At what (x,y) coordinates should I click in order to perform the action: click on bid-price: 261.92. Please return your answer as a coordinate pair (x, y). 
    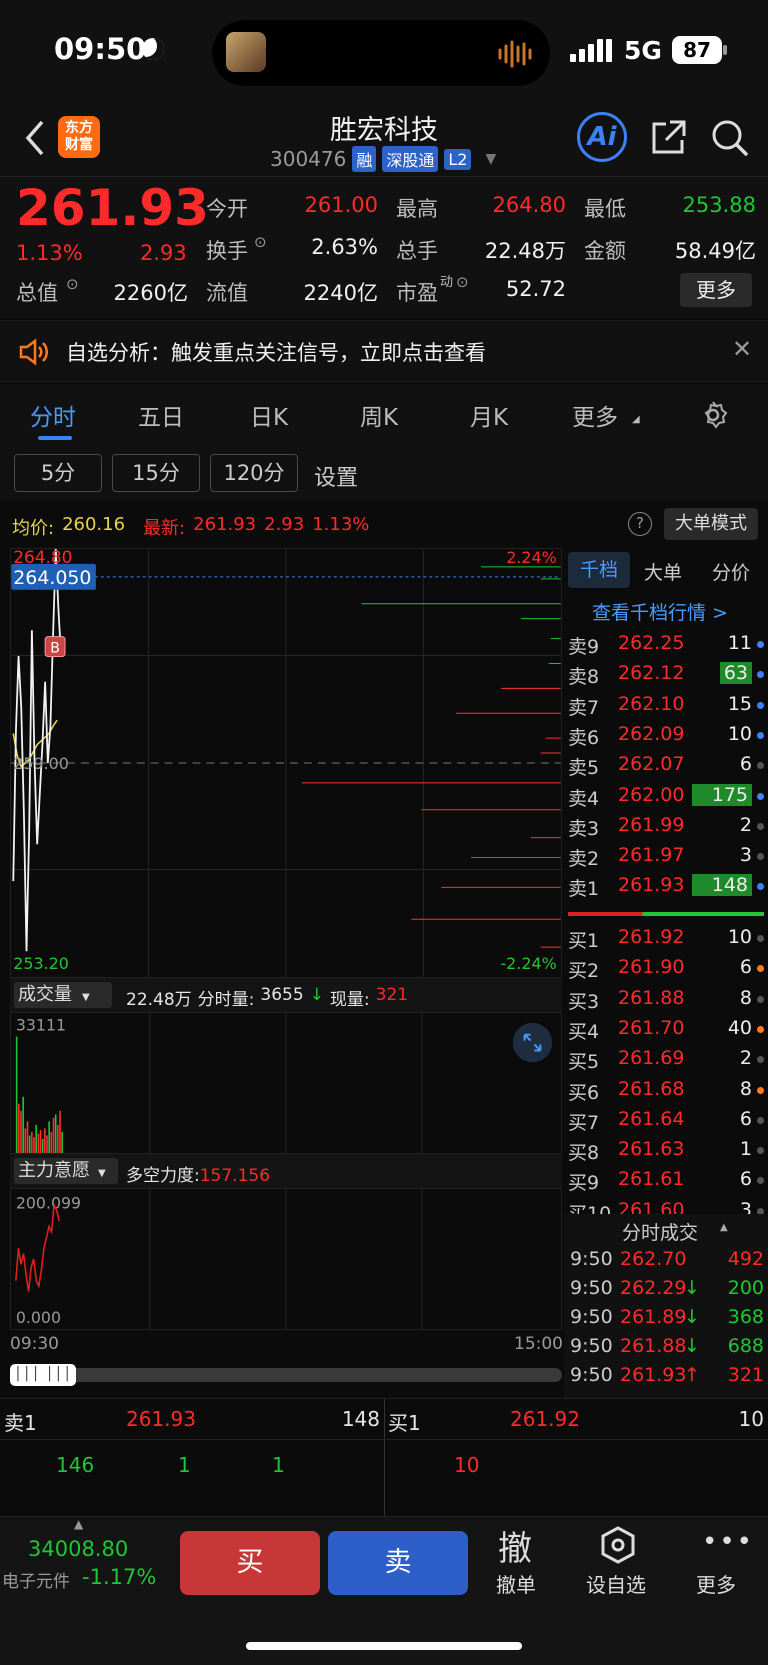
    Looking at the image, I should click on (651, 937).